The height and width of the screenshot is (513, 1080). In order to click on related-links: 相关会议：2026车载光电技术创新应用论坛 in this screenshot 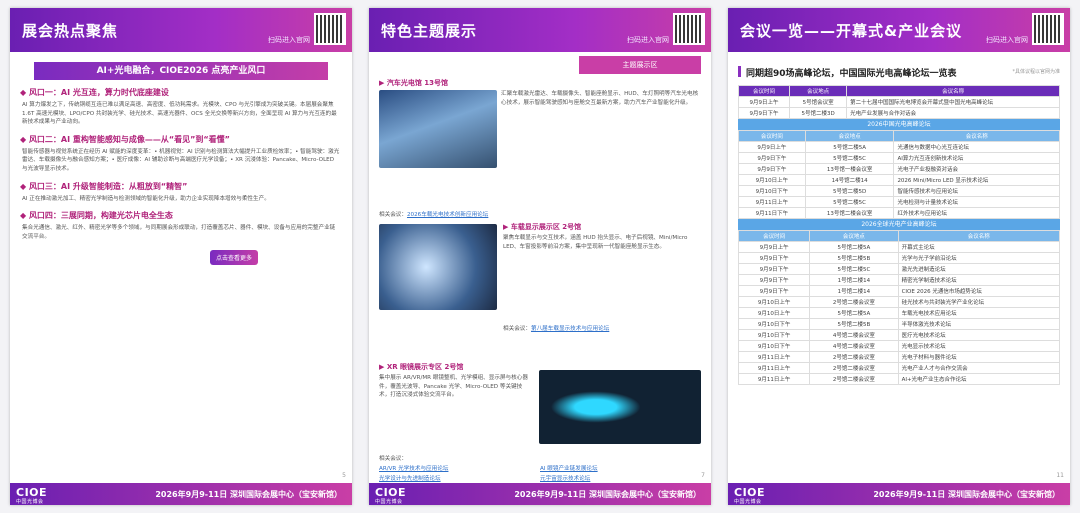, I will do `click(434, 215)`.